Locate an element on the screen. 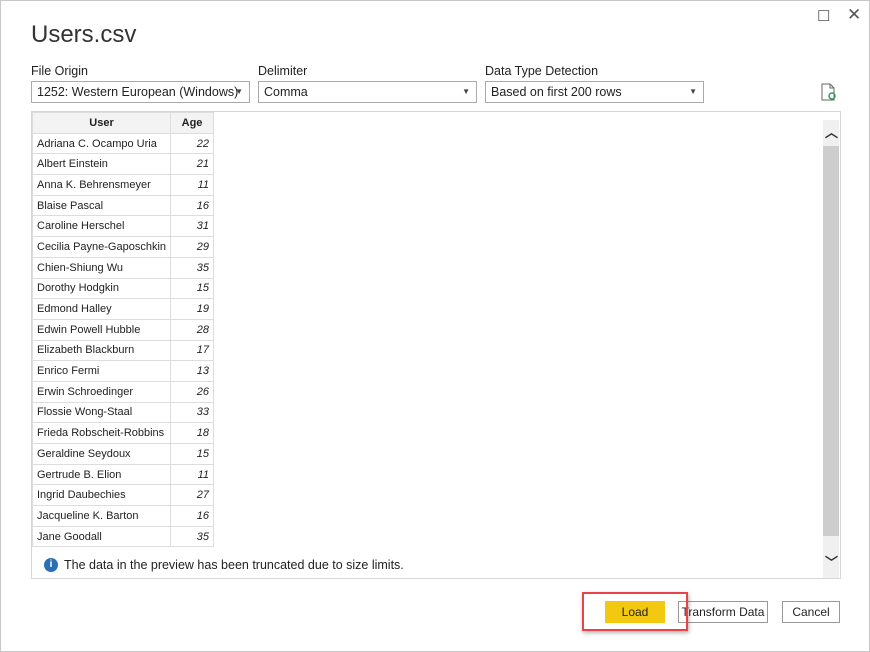 The width and height of the screenshot is (870, 652). cell-age: 33 is located at coordinates (192, 412).